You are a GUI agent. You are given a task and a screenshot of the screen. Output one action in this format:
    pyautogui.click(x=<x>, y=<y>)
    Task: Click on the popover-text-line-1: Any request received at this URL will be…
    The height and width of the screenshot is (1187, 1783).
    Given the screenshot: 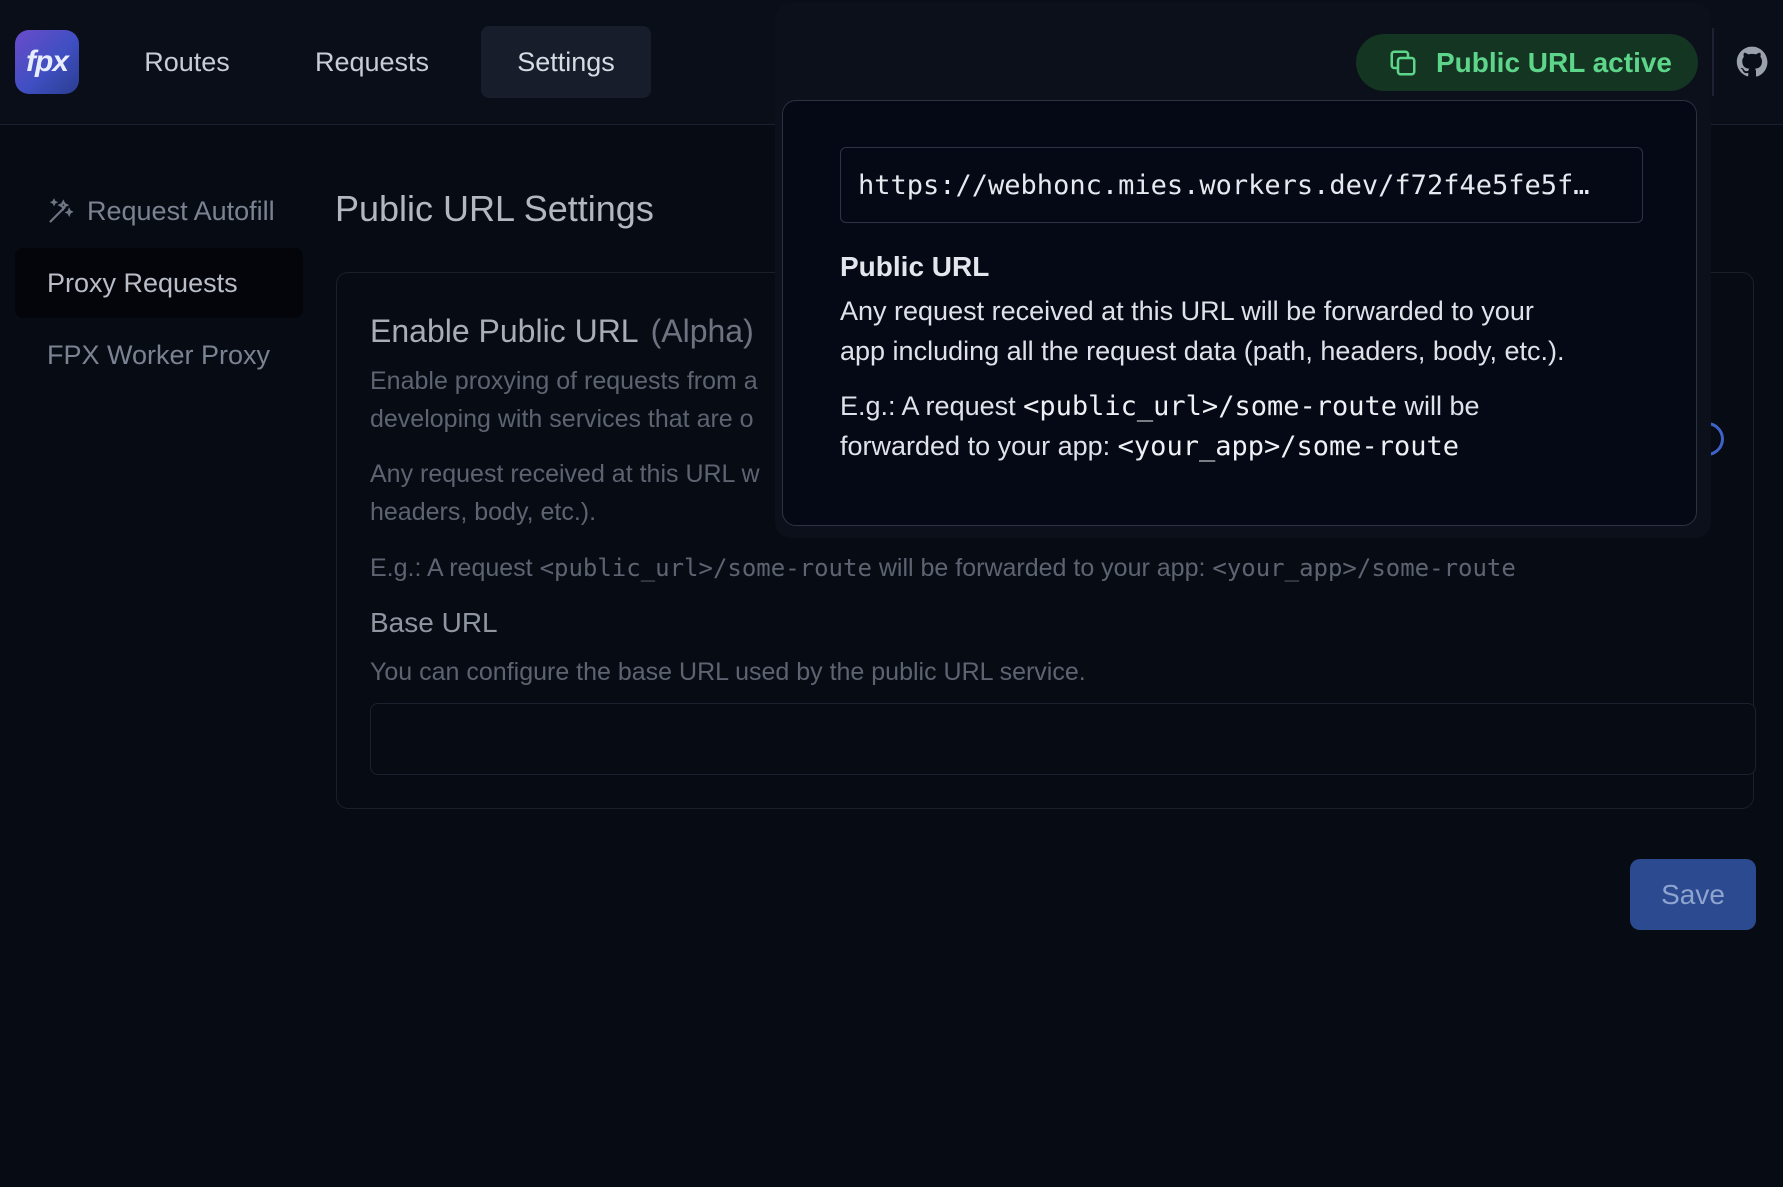 What is the action you would take?
    pyautogui.click(x=1187, y=311)
    